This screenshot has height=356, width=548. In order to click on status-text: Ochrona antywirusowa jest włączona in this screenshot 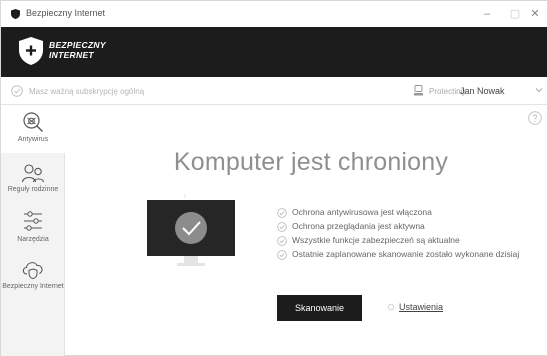, I will do `click(362, 212)`.